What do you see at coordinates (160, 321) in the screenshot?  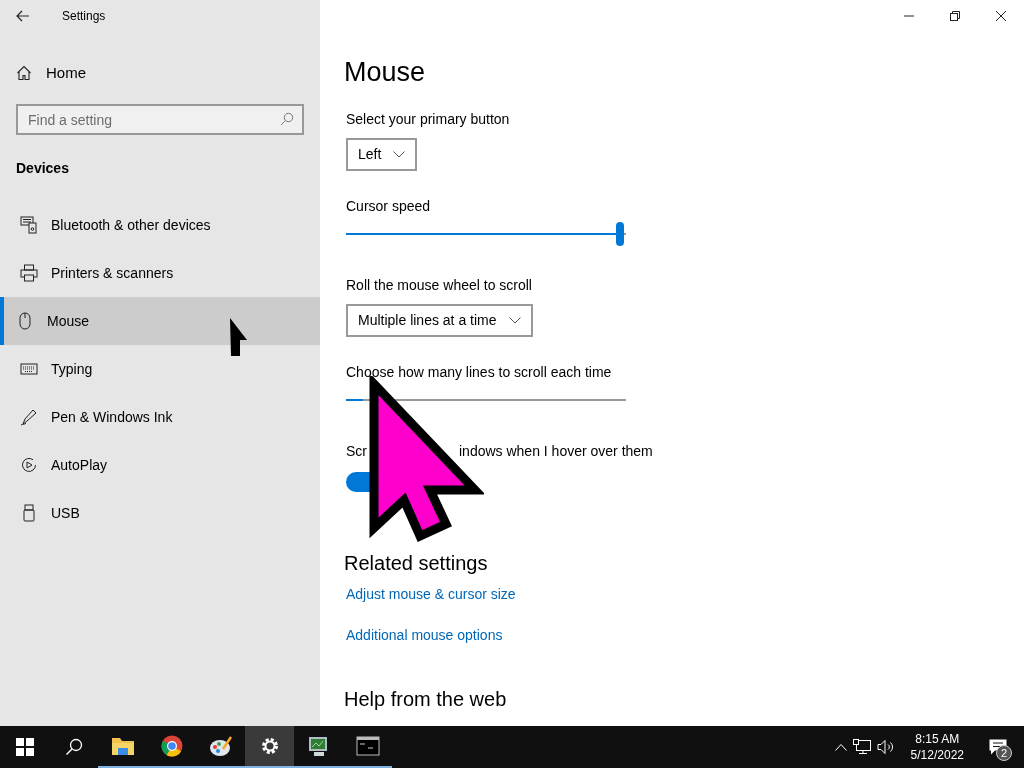 I see `nav-item: Mouse` at bounding box center [160, 321].